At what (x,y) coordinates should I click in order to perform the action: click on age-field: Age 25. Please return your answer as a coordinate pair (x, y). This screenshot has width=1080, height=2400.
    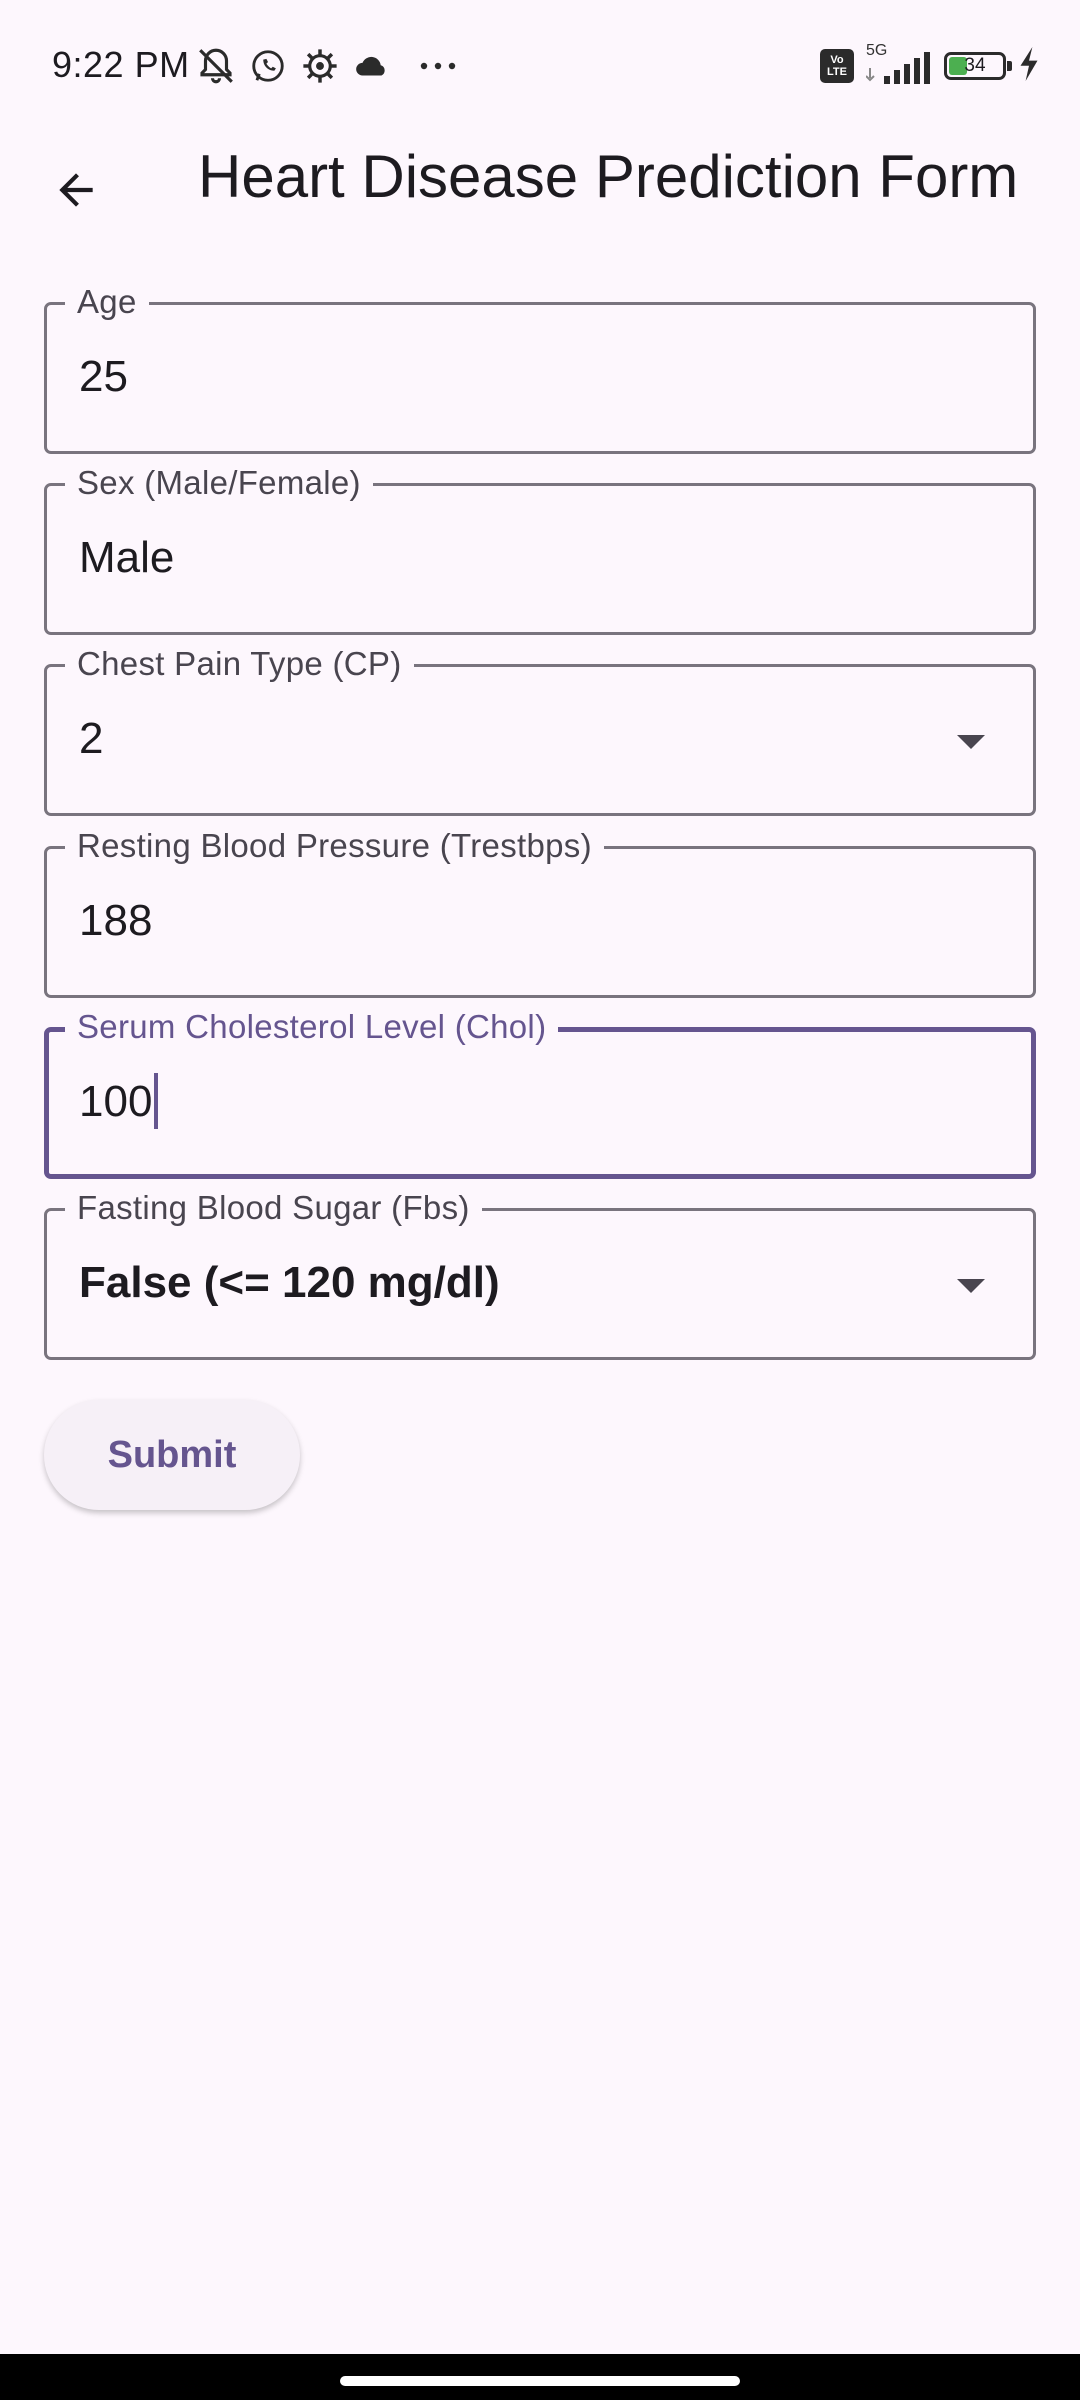
    Looking at the image, I should click on (540, 367).